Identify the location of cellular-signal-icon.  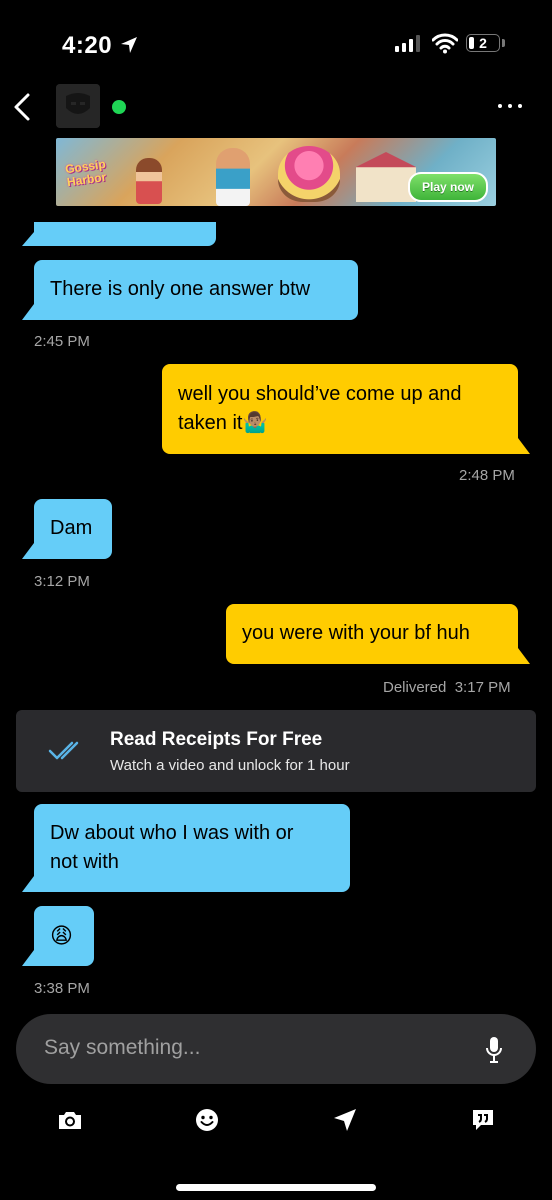
(407, 43).